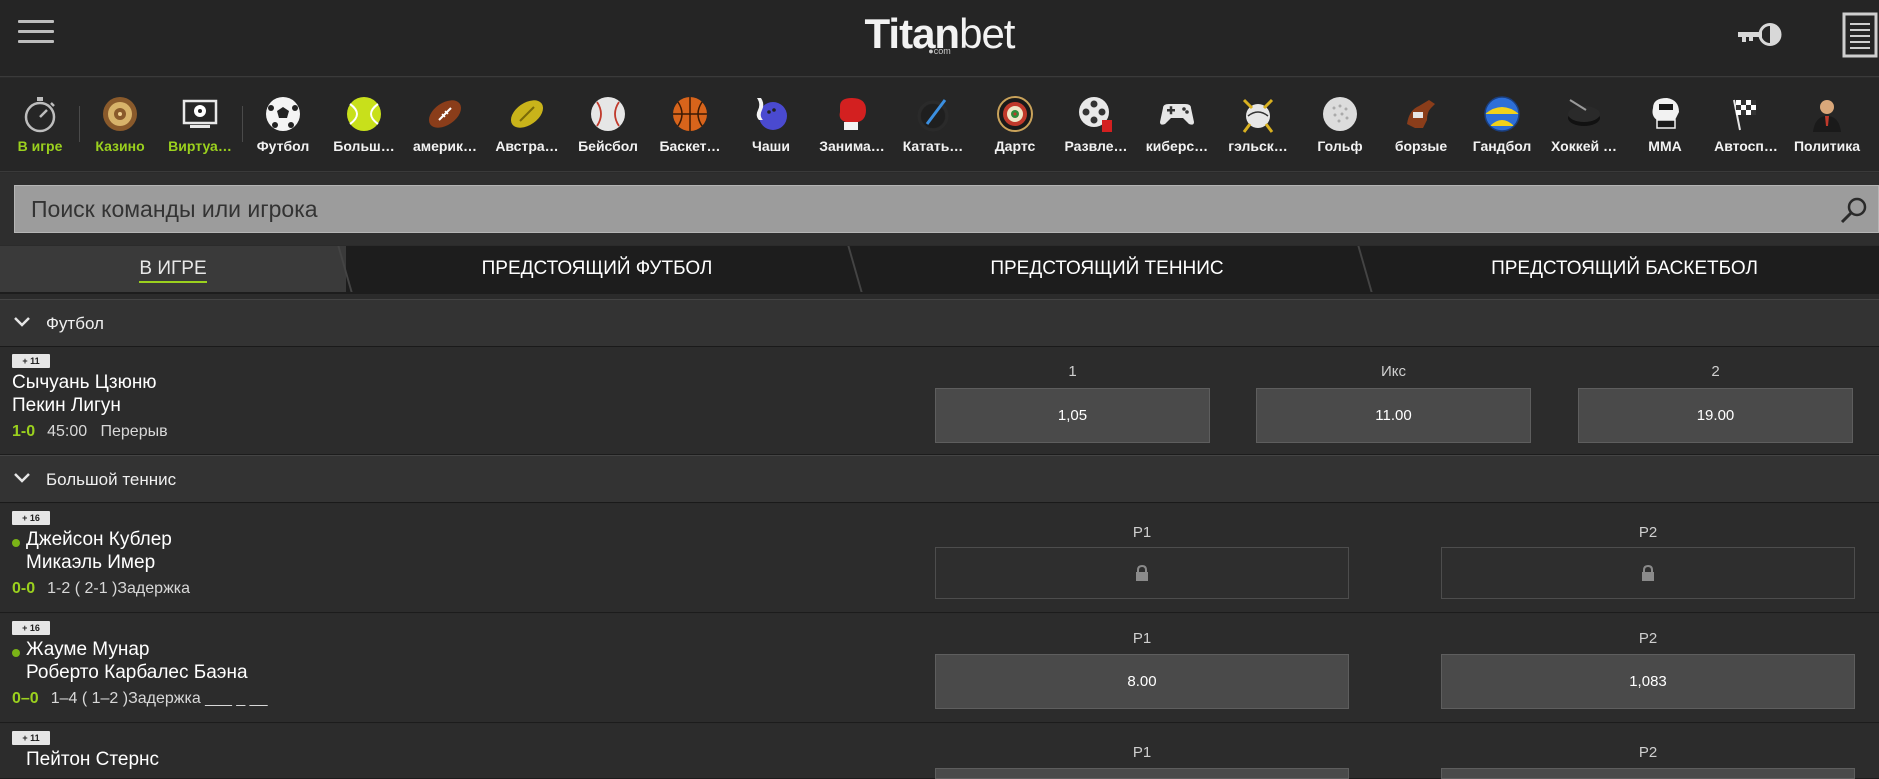 Image resolution: width=1879 pixels, height=779 pixels. Describe the element at coordinates (90, 432) in the screenshot. I see `score-line: 1-0 45:00 Перерыв` at that location.